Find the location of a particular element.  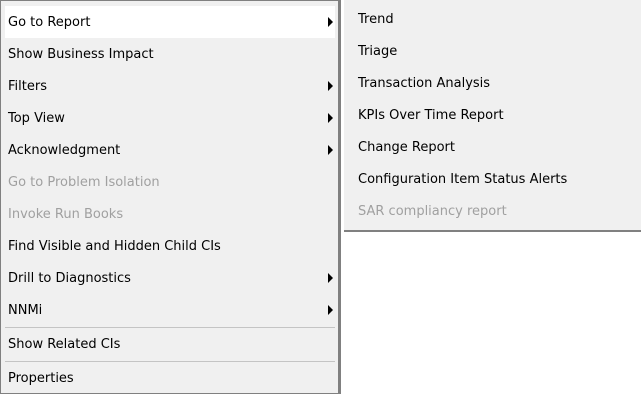

menu-item-filters: Filters is located at coordinates (170, 86).